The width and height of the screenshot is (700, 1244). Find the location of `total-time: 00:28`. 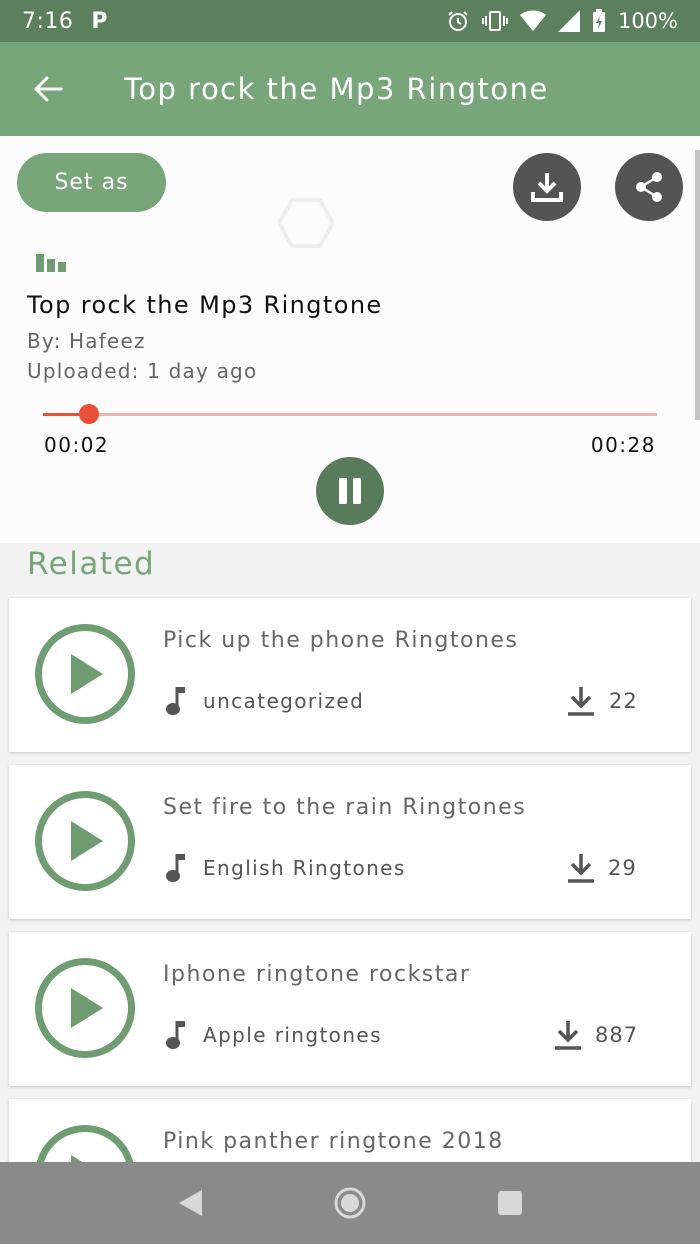

total-time: 00:28 is located at coordinates (623, 445).